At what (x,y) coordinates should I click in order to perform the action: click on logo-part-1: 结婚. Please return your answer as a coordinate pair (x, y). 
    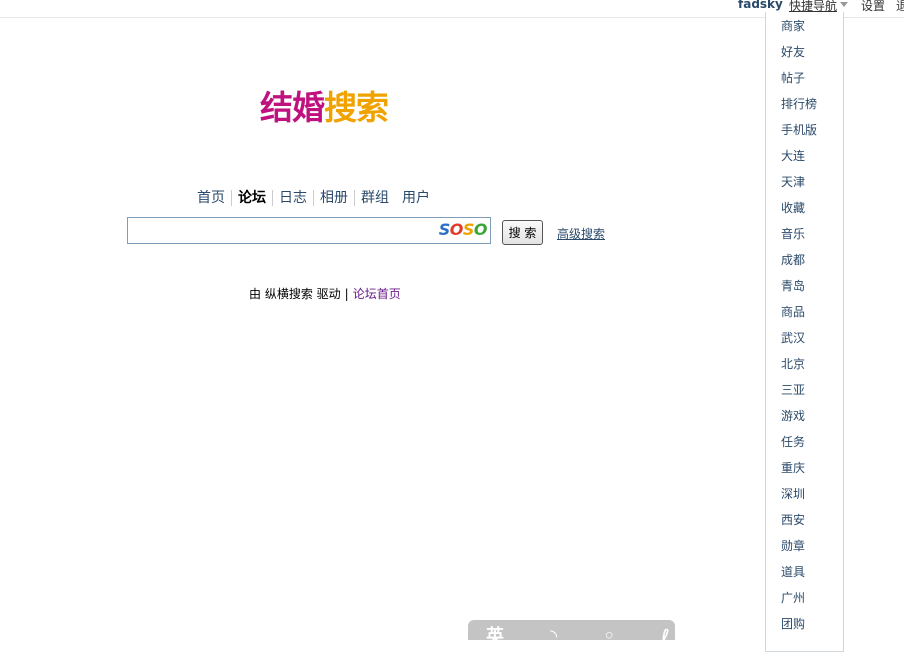
    Looking at the image, I should click on (292, 107).